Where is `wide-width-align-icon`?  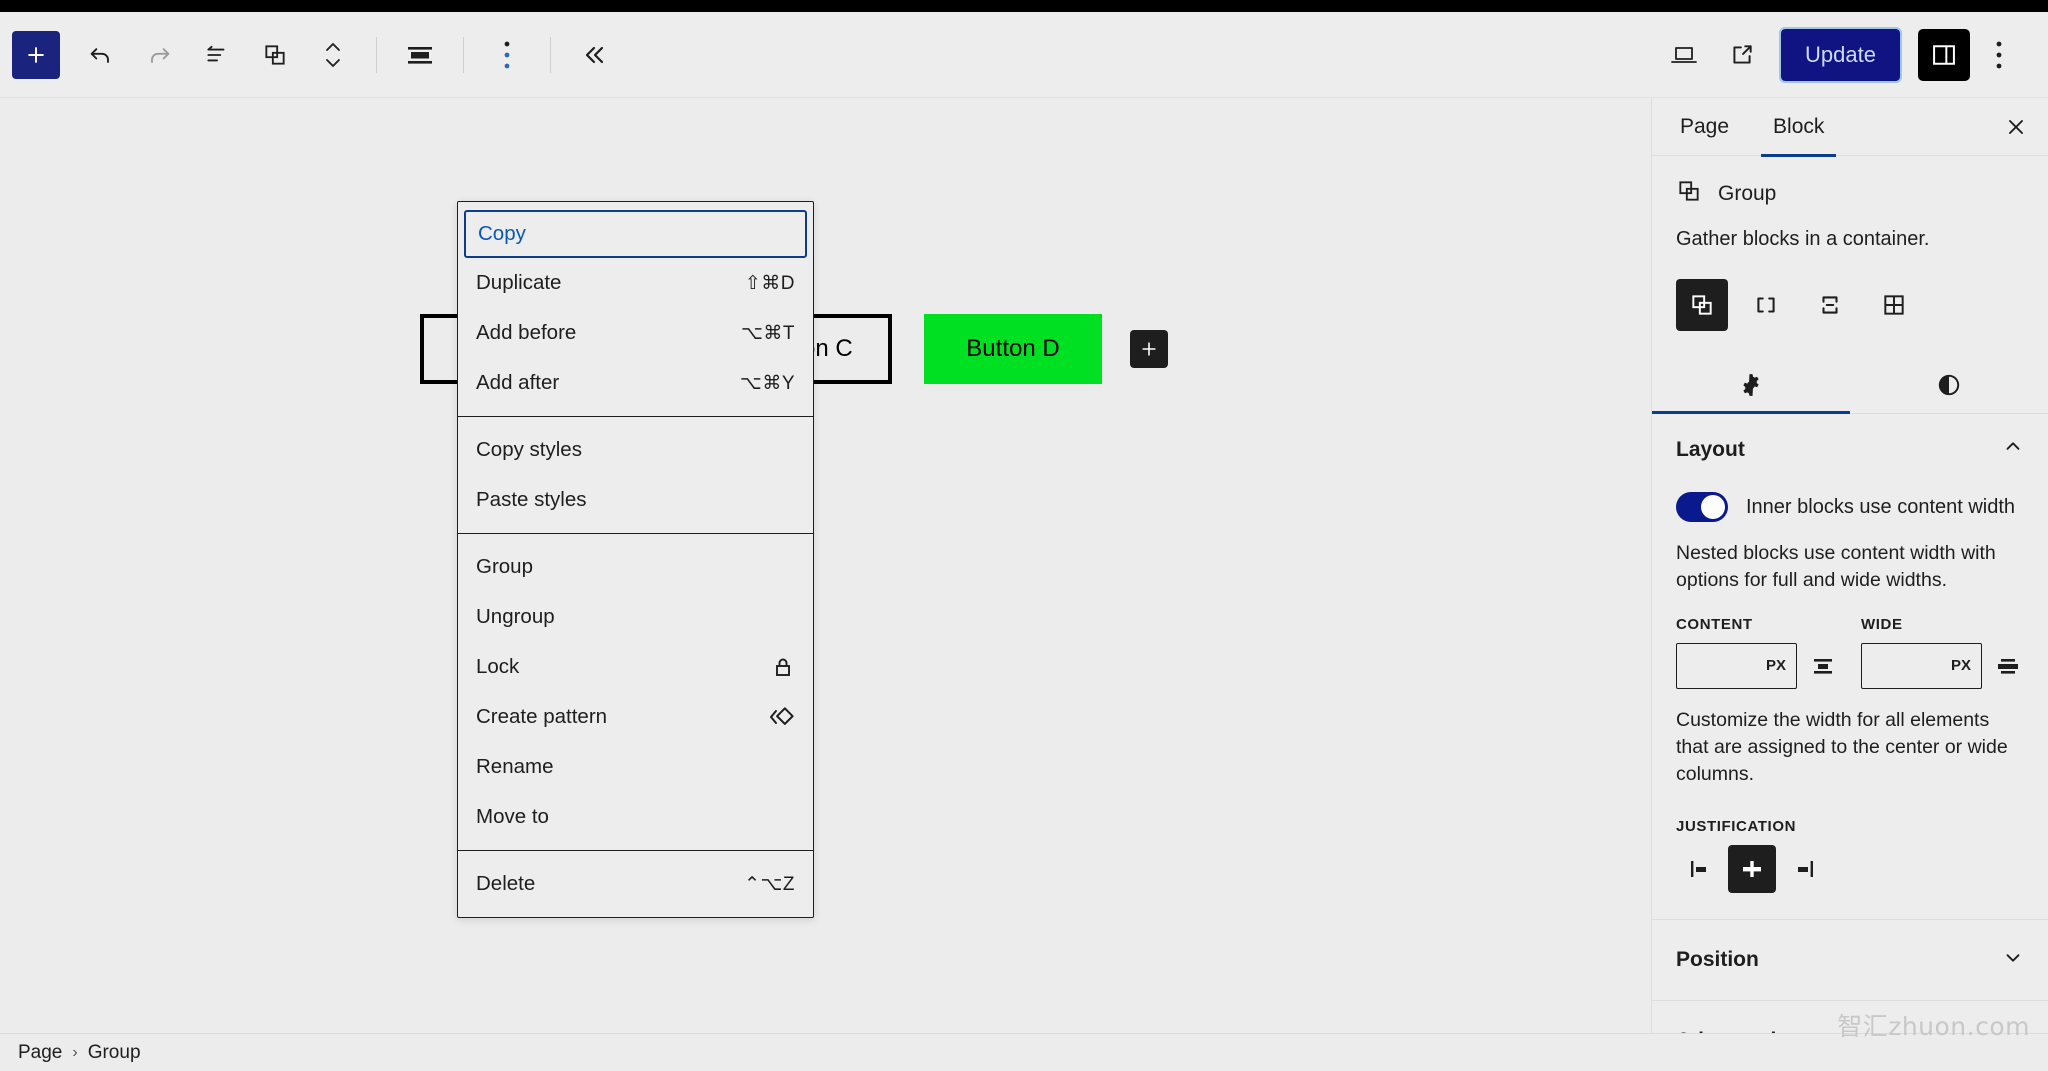
wide-width-align-icon is located at coordinates (2008, 666).